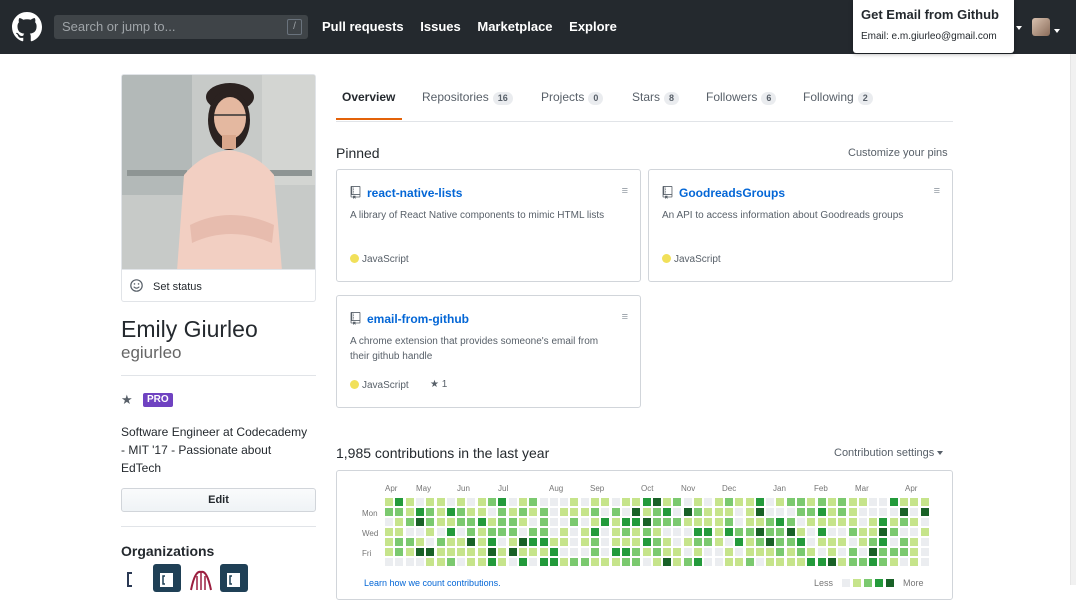 This screenshot has height=600, width=1076. I want to click on page-scrollbar, so click(1073, 319).